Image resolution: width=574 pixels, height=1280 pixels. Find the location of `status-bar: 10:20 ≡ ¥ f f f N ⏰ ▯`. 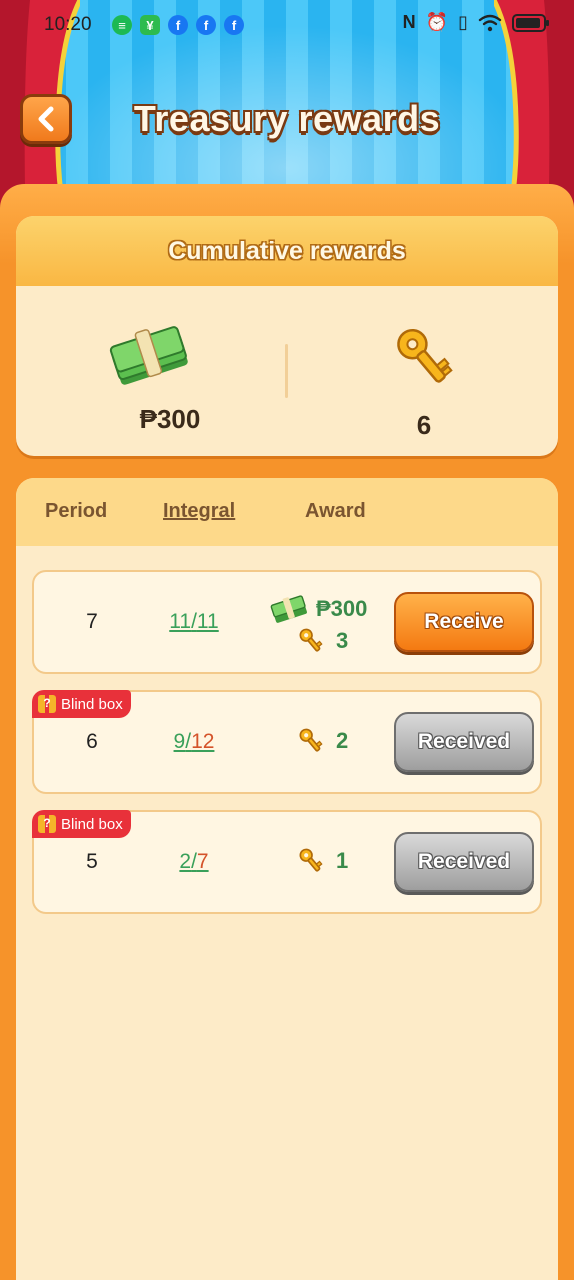

status-bar: 10:20 ≡ ¥ f f f N ⏰ ▯ is located at coordinates (287, 25).